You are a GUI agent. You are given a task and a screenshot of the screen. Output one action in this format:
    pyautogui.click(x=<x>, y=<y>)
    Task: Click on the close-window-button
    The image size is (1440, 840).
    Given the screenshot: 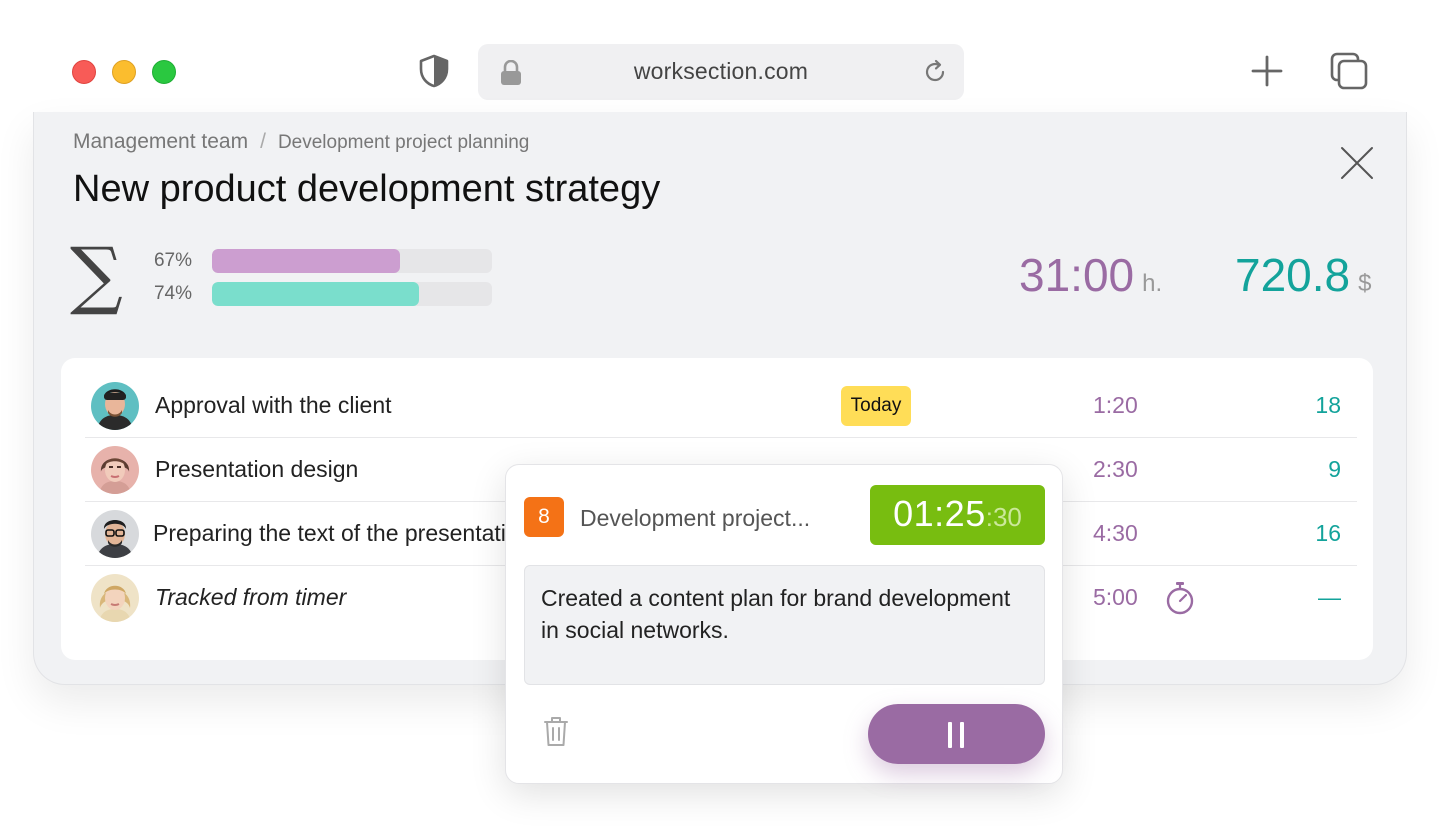 What is the action you would take?
    pyautogui.click(x=84, y=72)
    